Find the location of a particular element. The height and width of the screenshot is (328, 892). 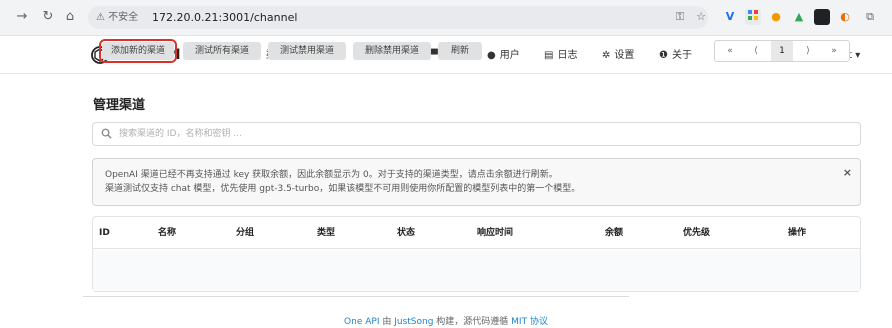

gear-icon: ✲ is located at coordinates (606, 55).